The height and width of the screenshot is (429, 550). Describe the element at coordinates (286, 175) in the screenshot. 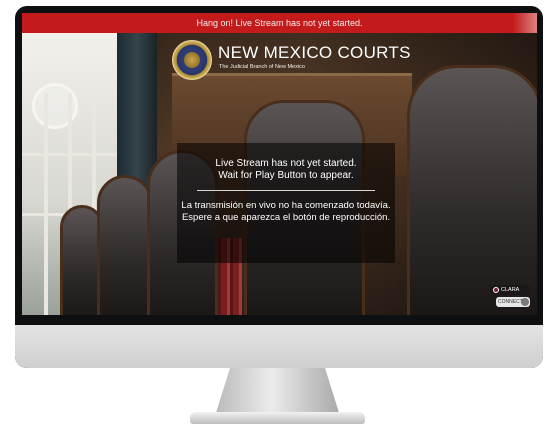

I see `message-english-line2: Wait for Play Button to appear.` at that location.